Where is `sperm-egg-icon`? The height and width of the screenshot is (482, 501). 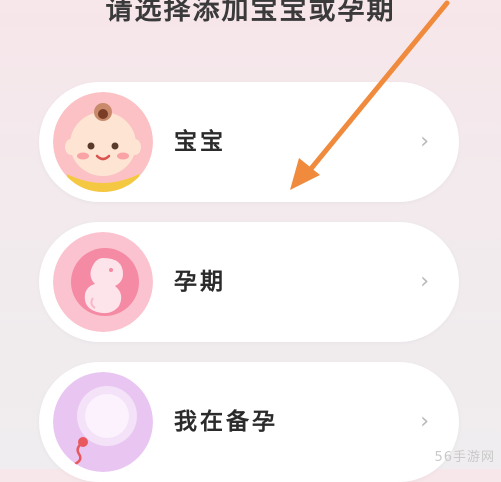
sperm-egg-icon is located at coordinates (103, 422).